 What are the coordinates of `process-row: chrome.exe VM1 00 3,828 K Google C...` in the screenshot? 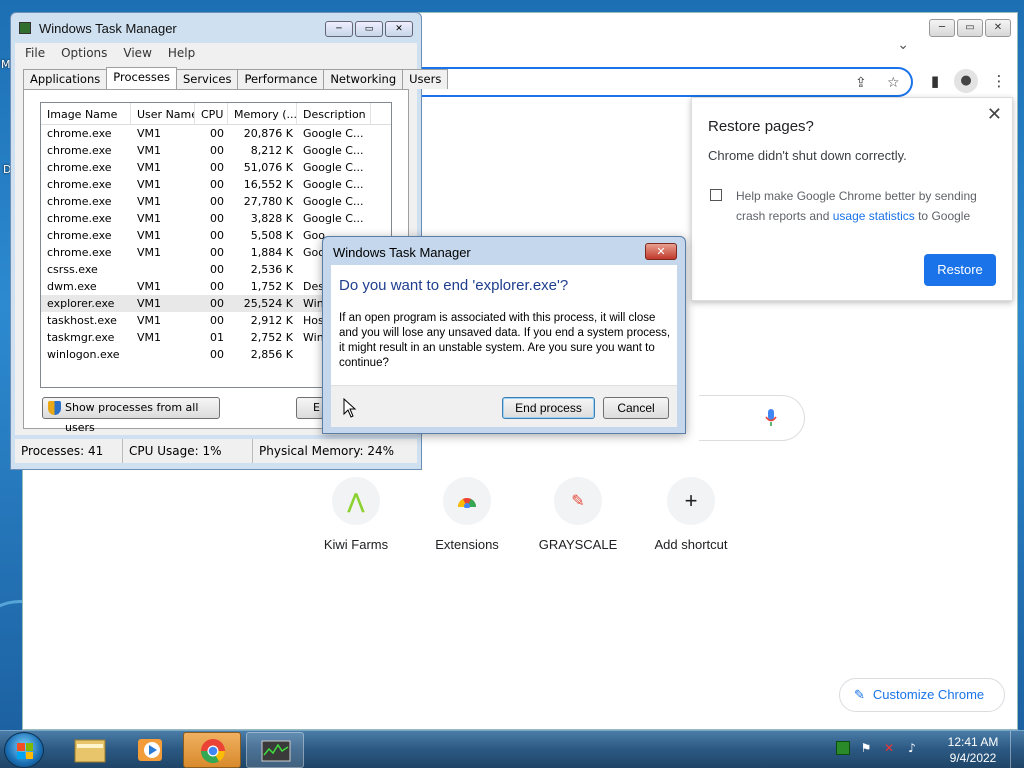 It's located at (216, 218).